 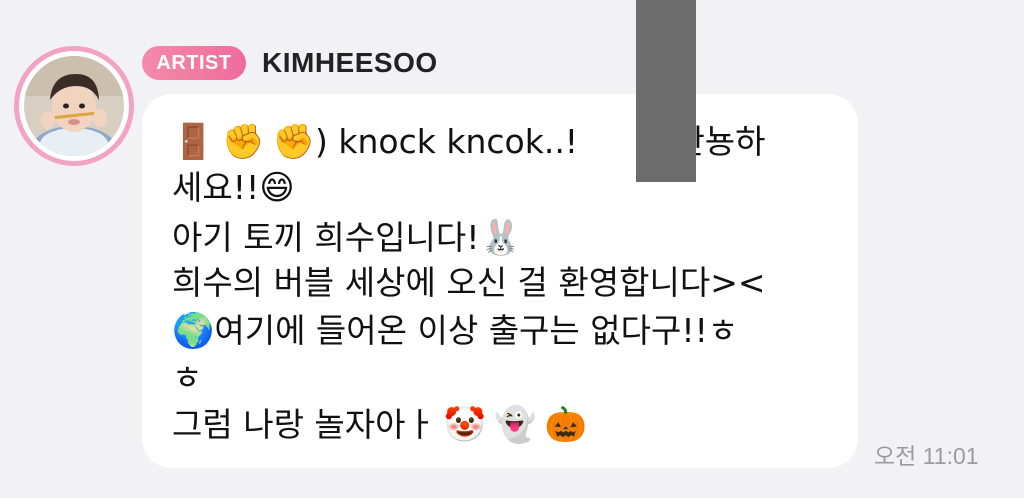 I want to click on artist-badge: ARTIST, so click(x=194, y=63).